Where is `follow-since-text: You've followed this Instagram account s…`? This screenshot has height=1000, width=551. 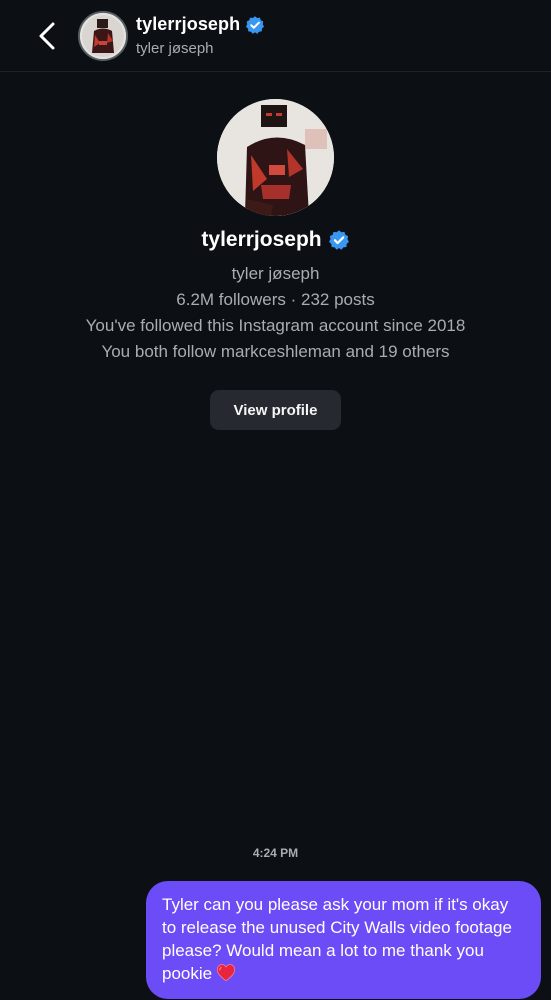
follow-since-text: You've followed this Instagram account s… is located at coordinates (275, 325).